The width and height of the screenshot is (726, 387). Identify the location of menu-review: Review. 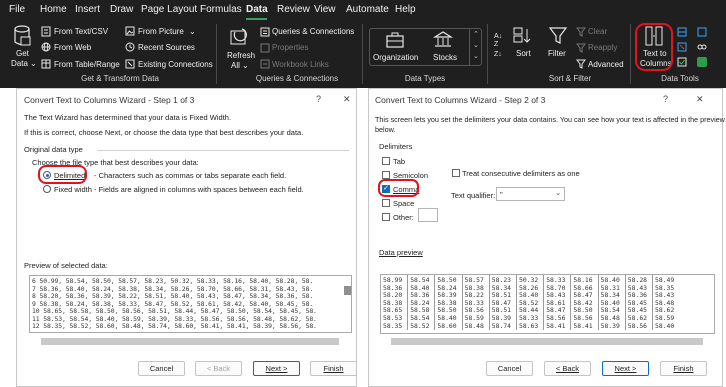
(293, 9).